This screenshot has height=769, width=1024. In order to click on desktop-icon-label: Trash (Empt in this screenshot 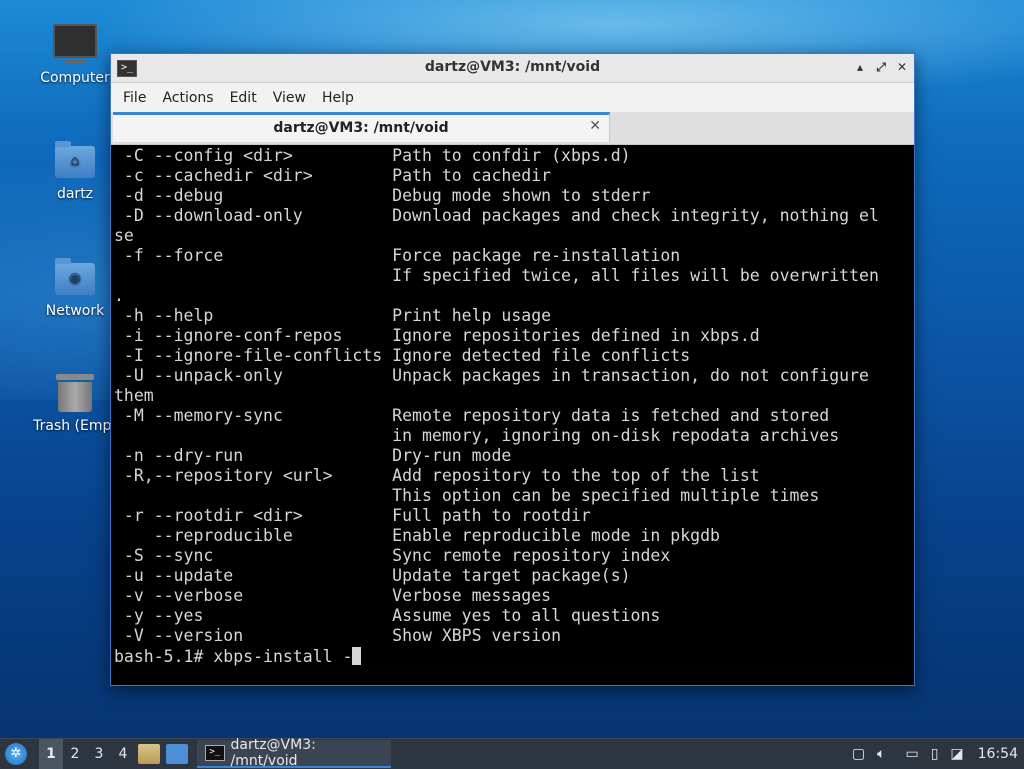, I will do `click(75, 426)`.